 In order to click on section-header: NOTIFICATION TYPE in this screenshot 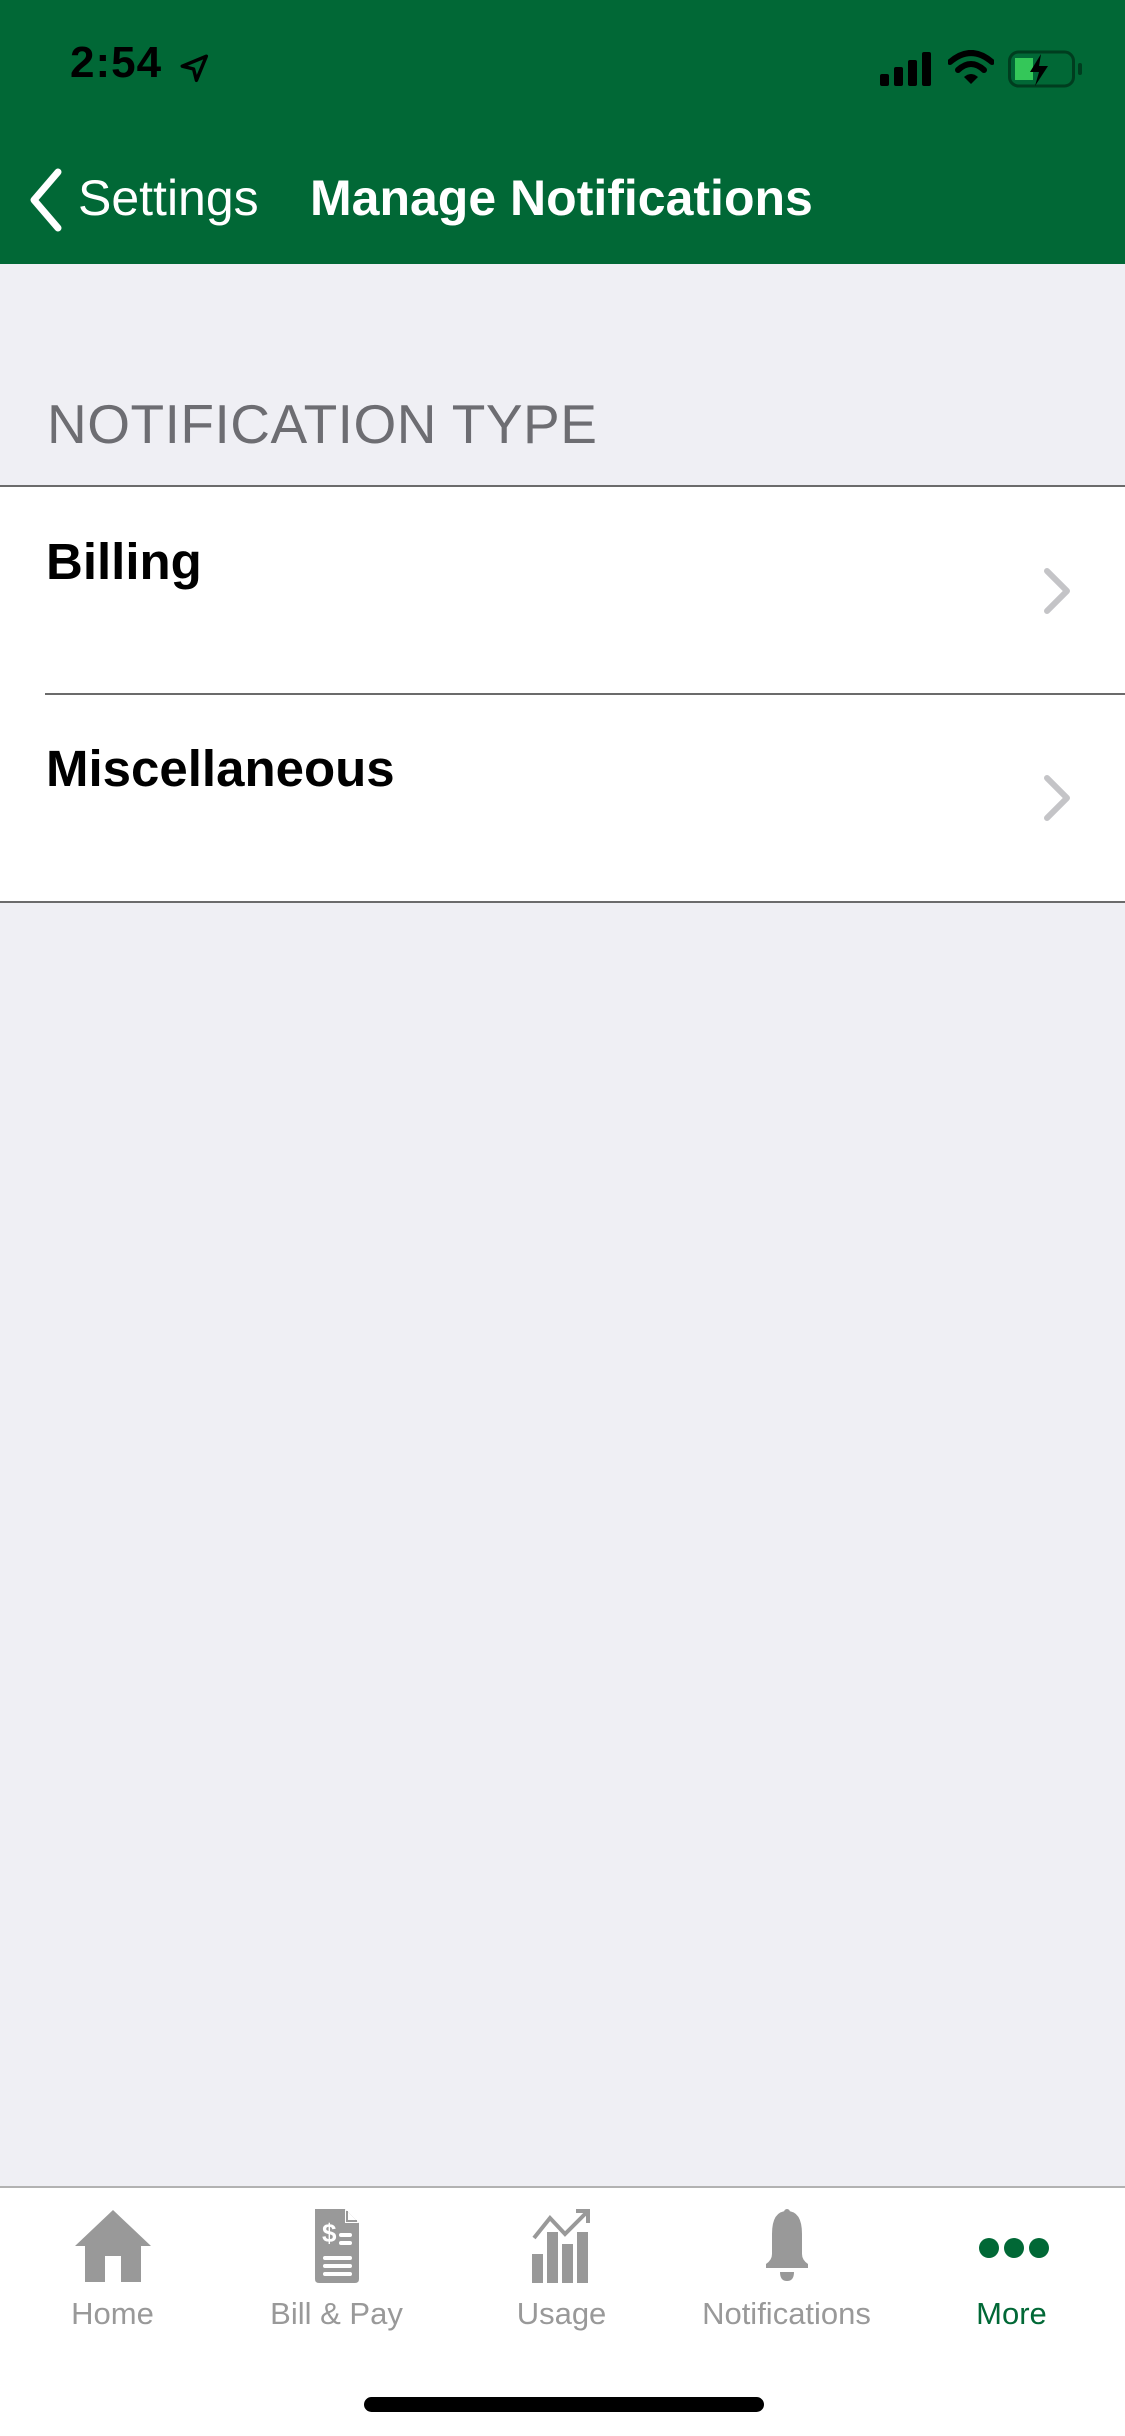, I will do `click(322, 424)`.